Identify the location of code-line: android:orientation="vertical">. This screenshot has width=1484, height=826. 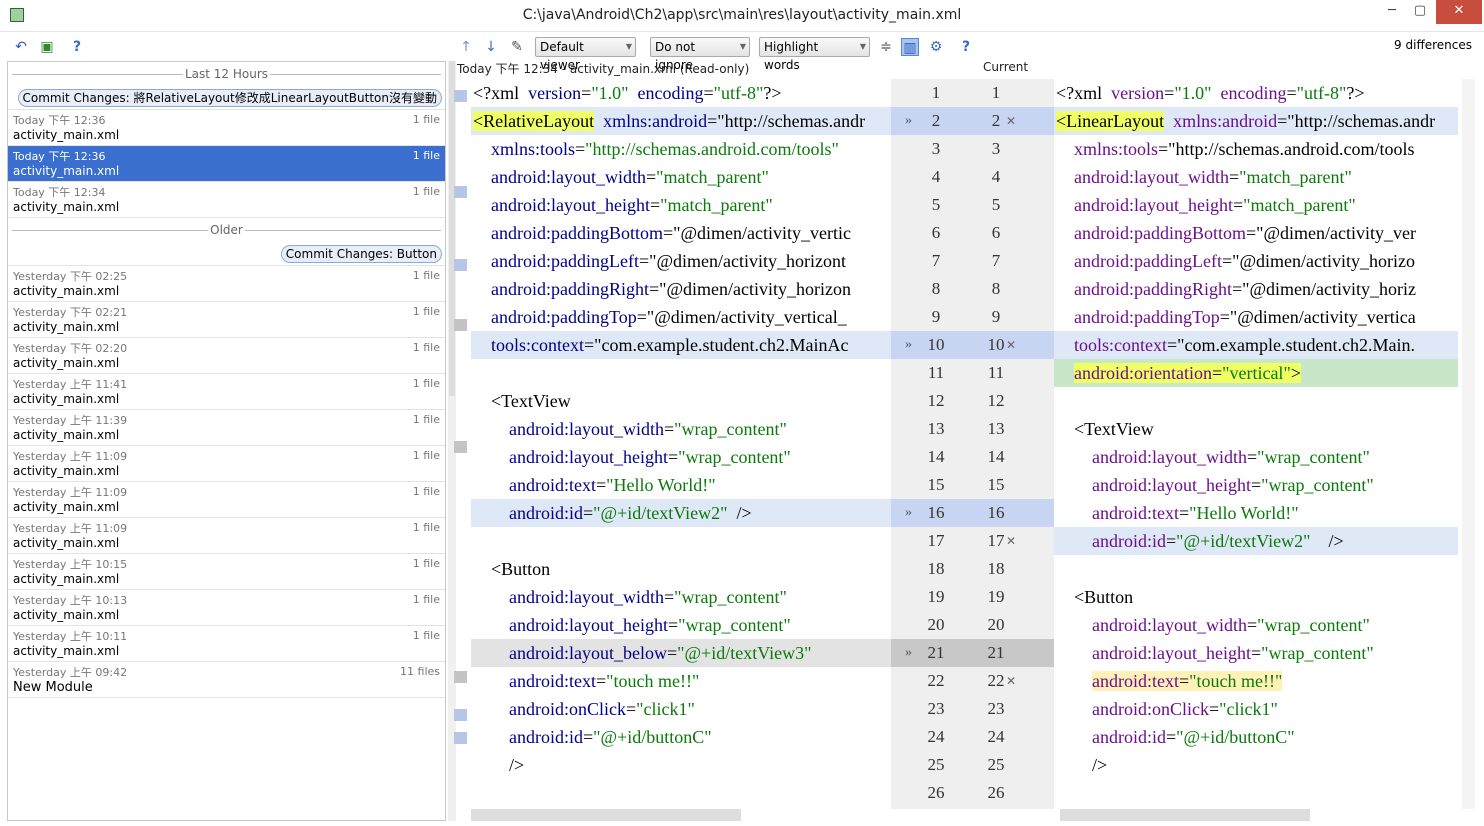
(1256, 373).